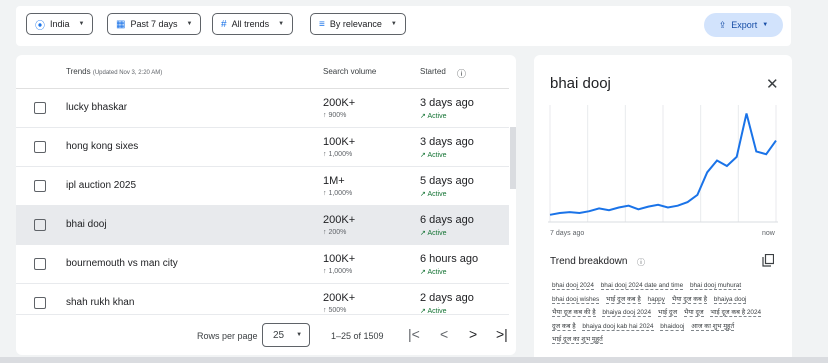 The image size is (828, 363). Describe the element at coordinates (337, 115) in the screenshot. I see `volume-change-value: 900%` at that location.